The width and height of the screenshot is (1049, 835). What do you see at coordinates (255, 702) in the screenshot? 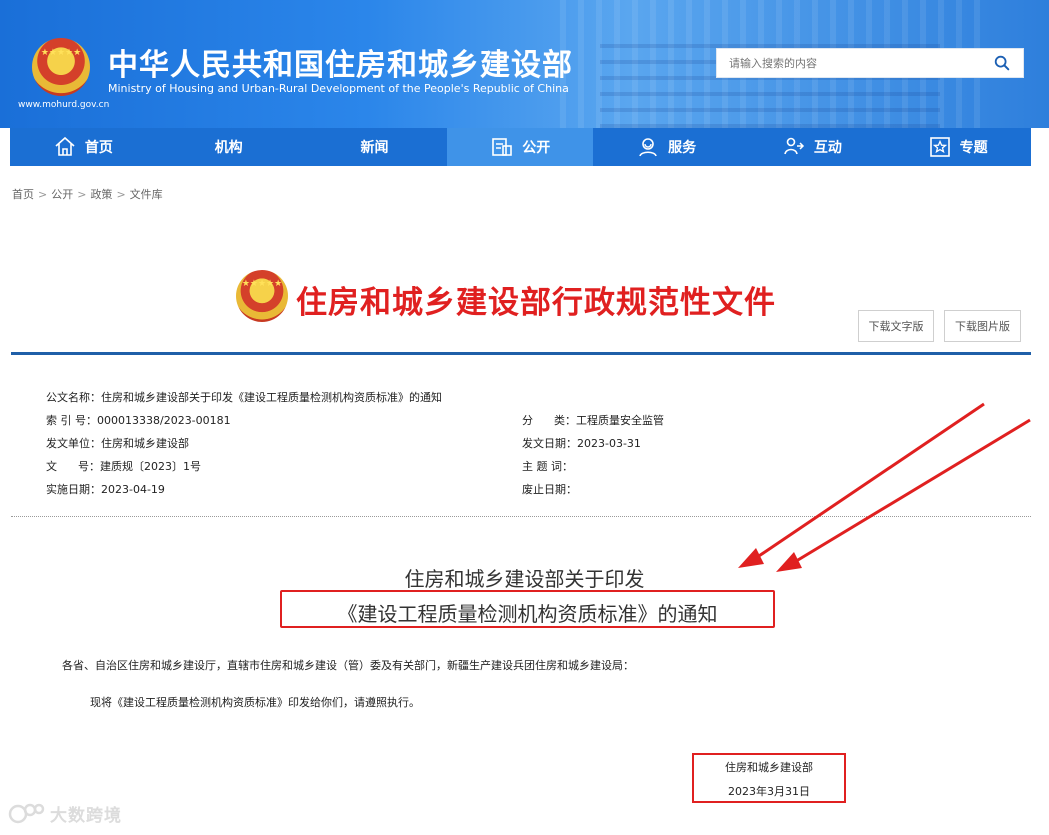
I see `article-body: 现将《建设工程质量检测机构资质标准》印发给你们，请遵照执行。` at bounding box center [255, 702].